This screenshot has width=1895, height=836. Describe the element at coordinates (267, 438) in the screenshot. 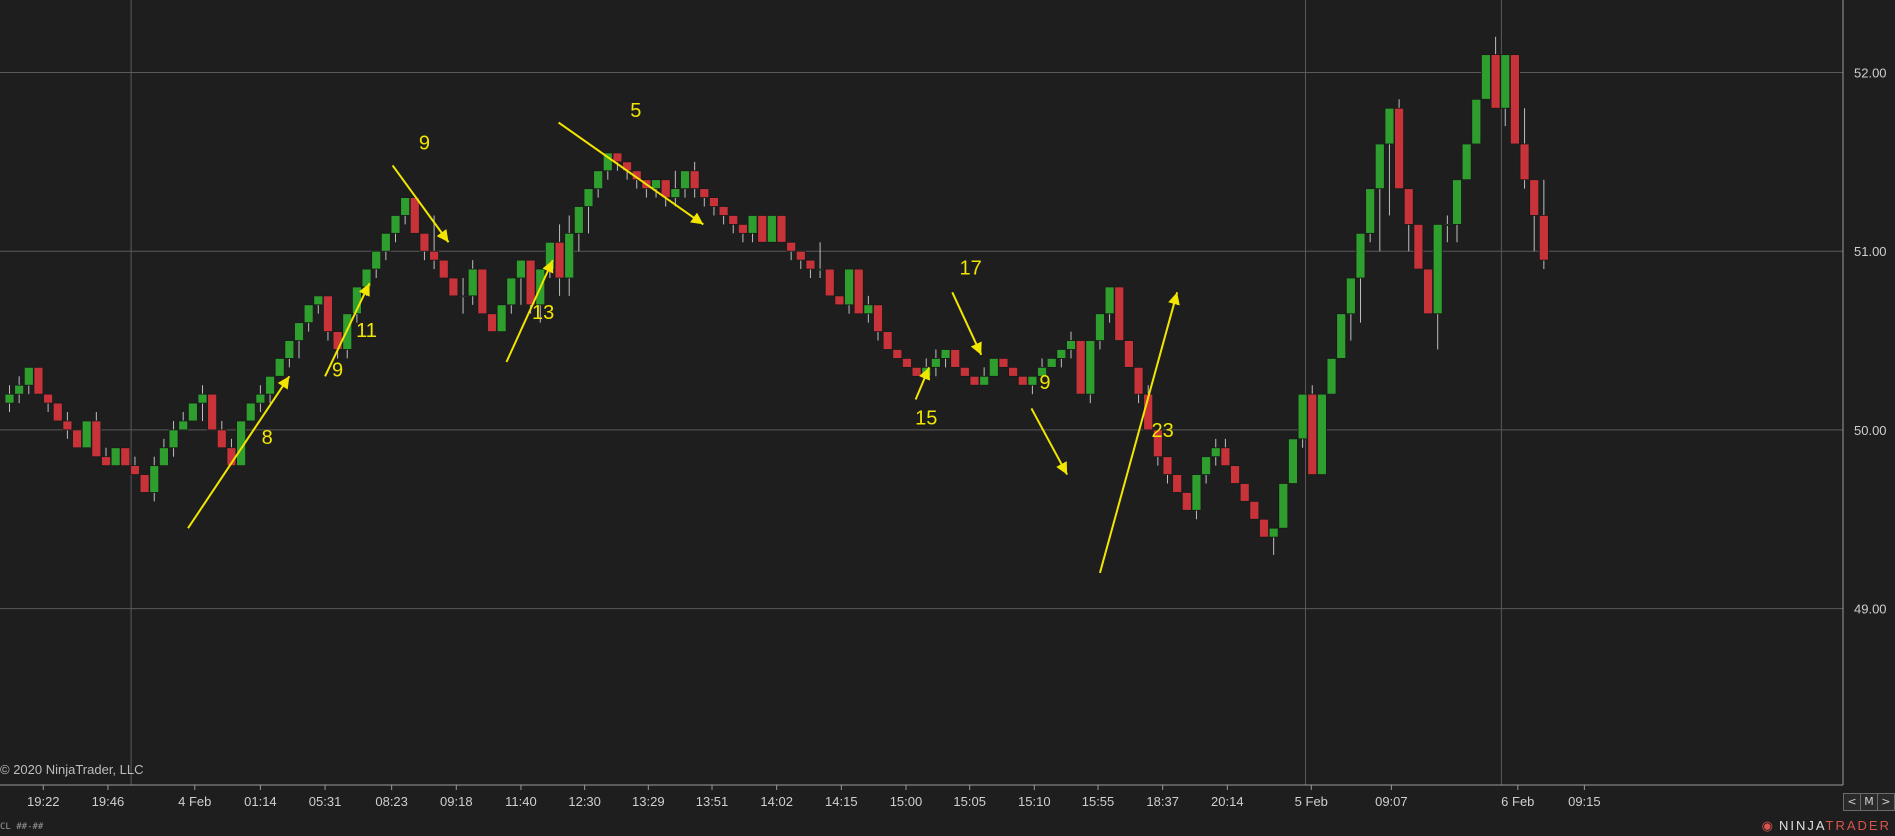

I see `annotation-label: 8` at that location.